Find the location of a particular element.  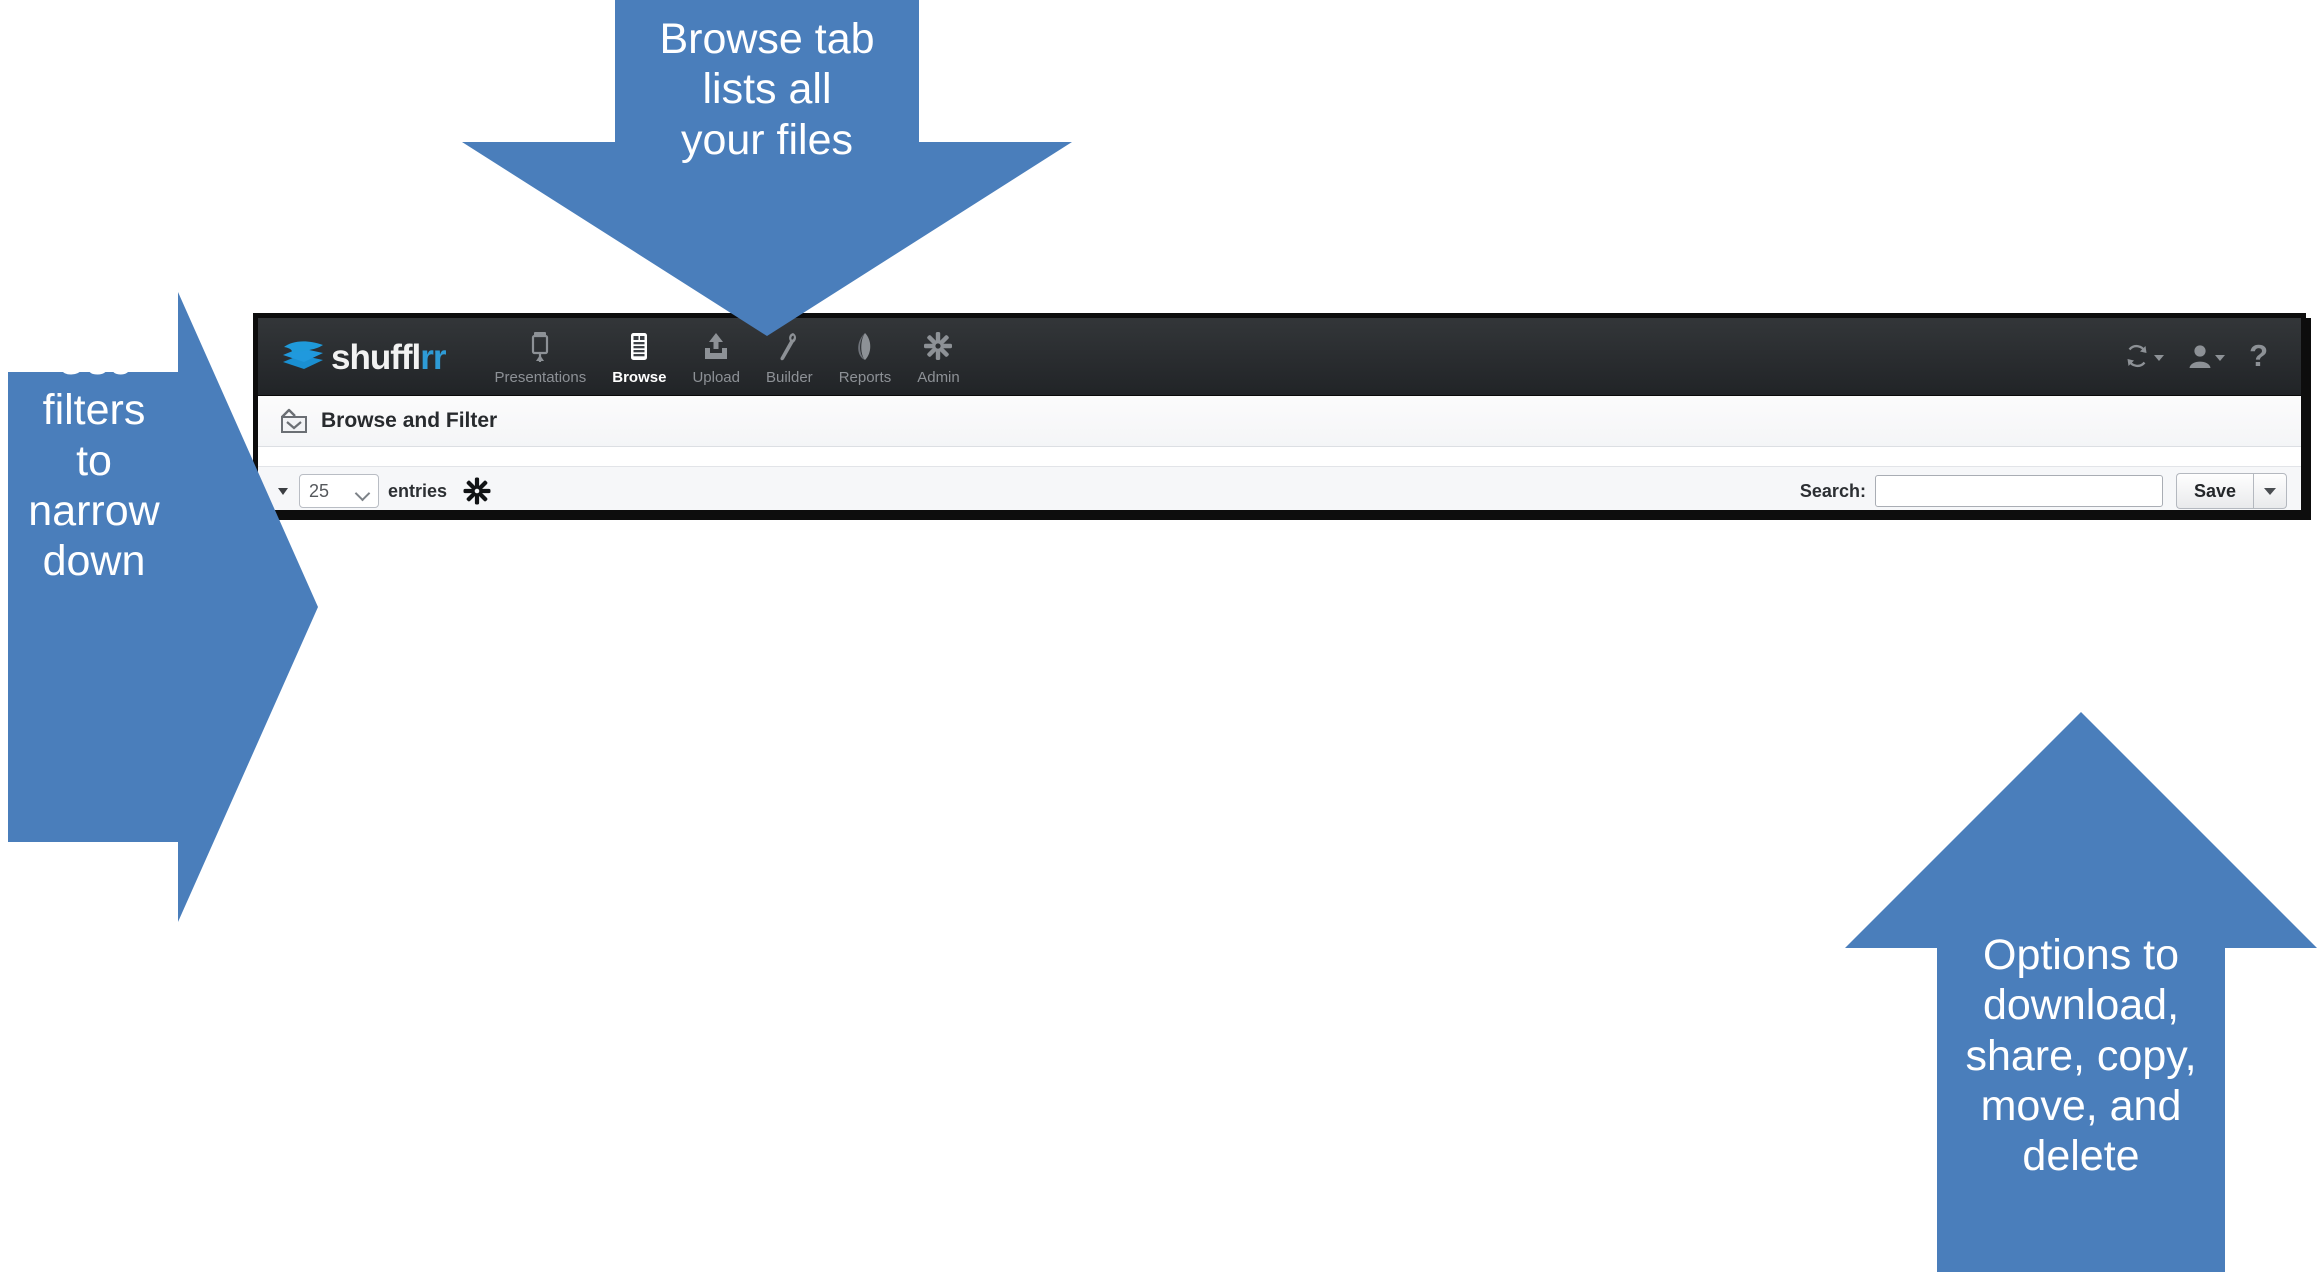

table-controls: 25 entries Search: Save is located at coordinates (1279, 488).